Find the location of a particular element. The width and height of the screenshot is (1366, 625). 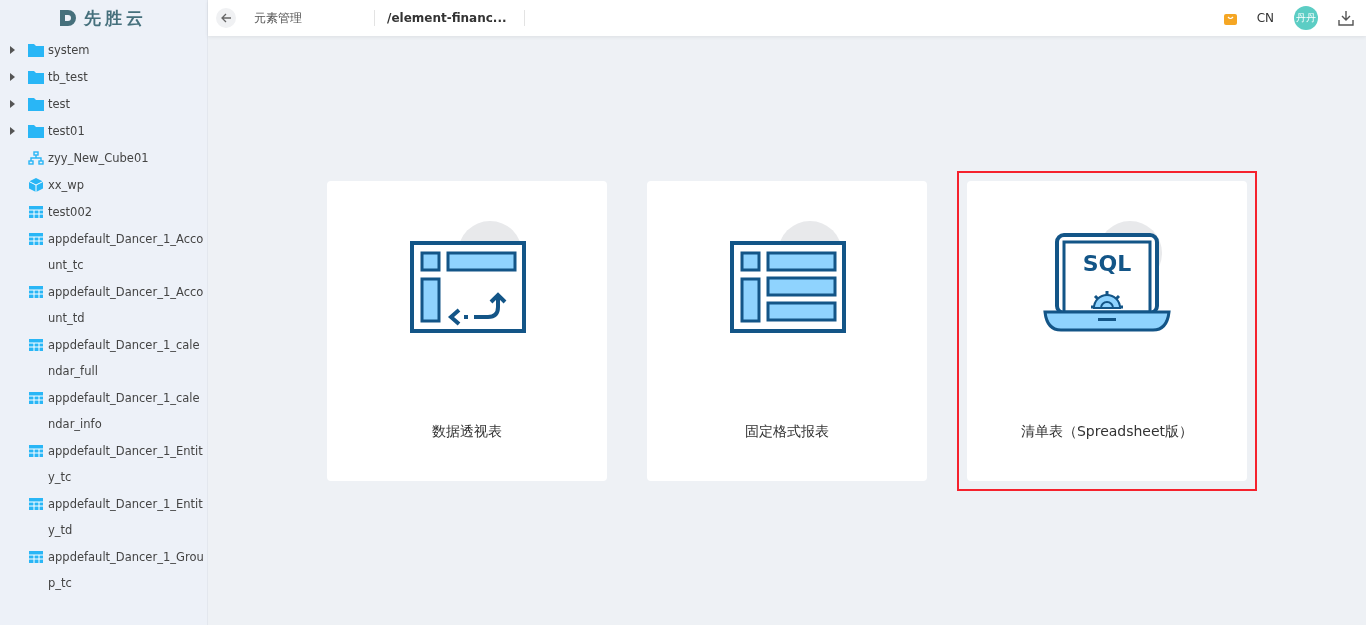

back-button is located at coordinates (226, 18).